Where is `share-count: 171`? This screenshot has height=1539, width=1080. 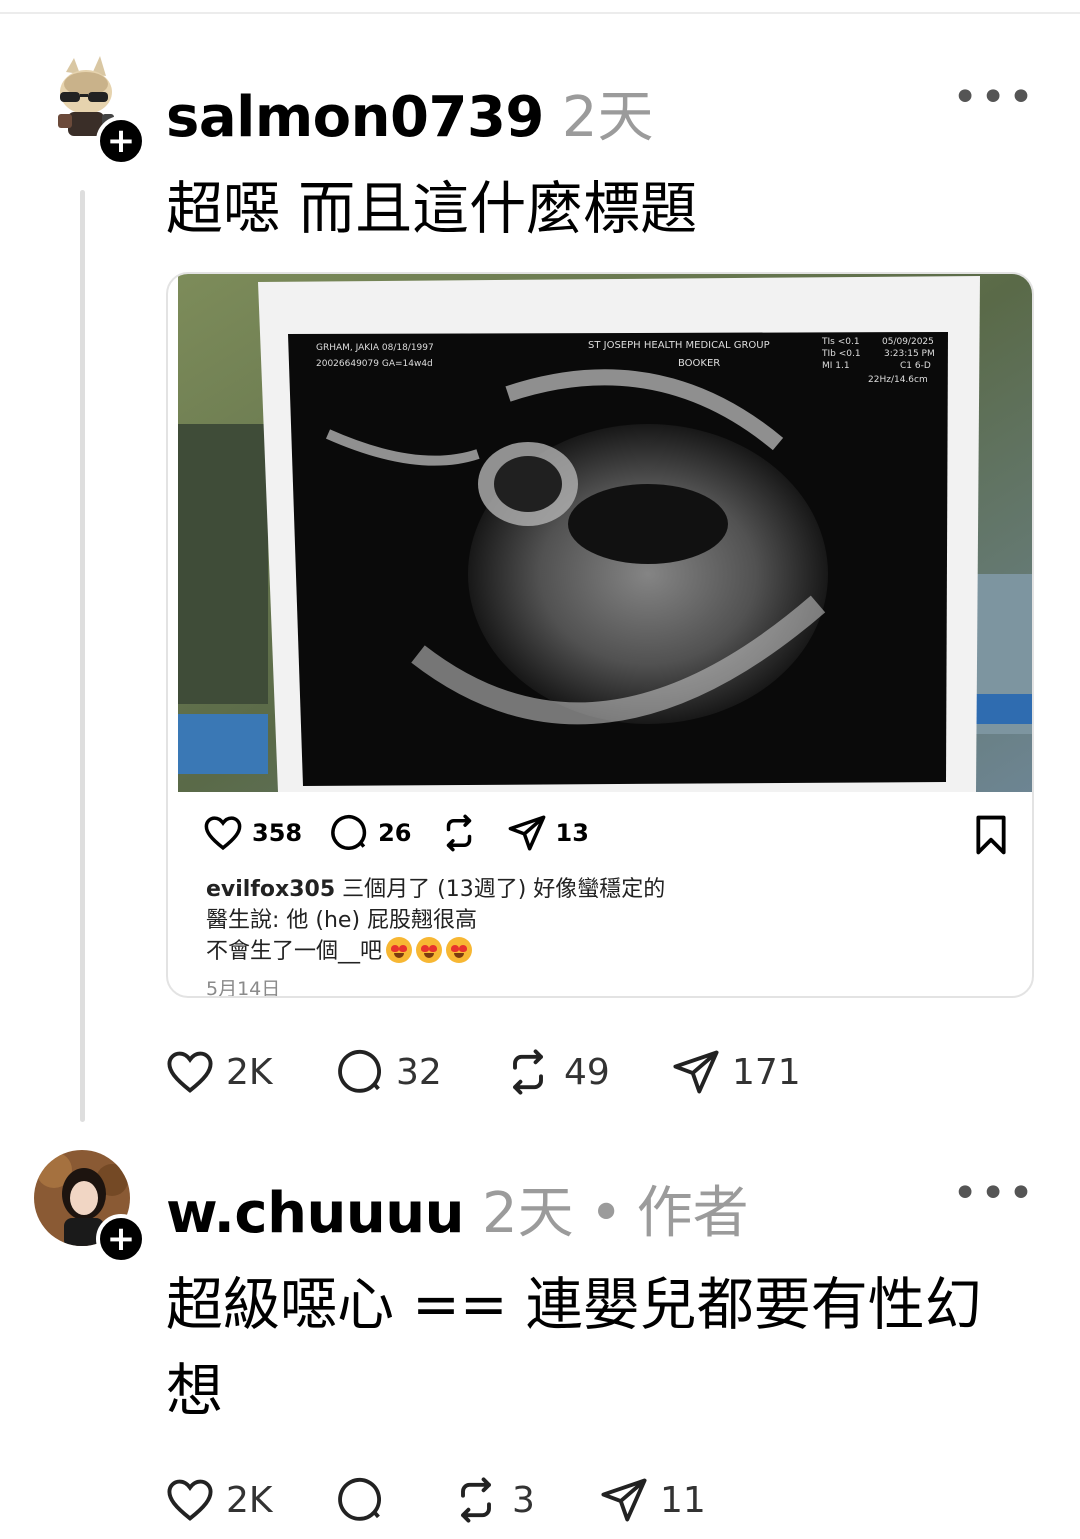 share-count: 171 is located at coordinates (766, 1072).